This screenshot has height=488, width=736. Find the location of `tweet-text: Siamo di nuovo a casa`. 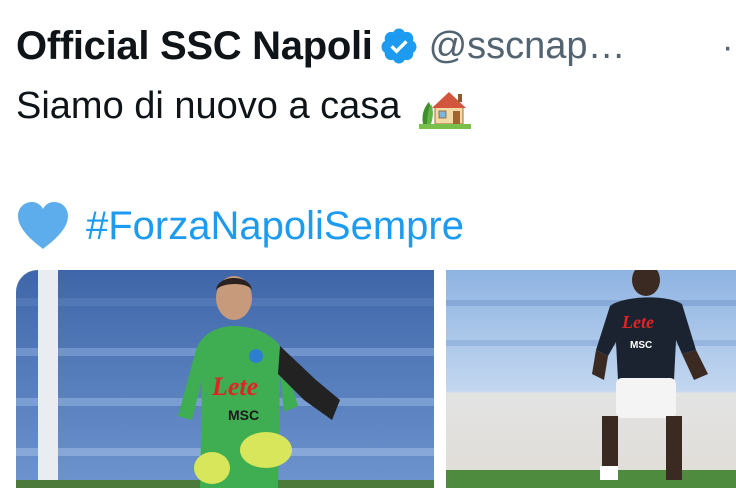

tweet-text: Siamo di nuovo a casa is located at coordinates (244, 106).